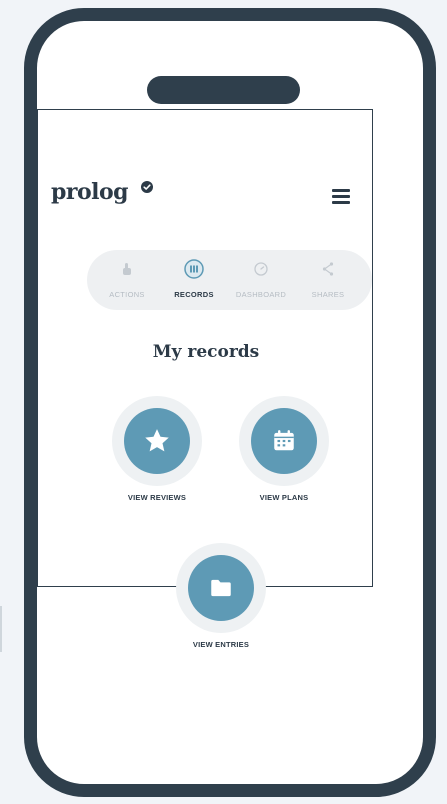  What do you see at coordinates (157, 497) in the screenshot?
I see `button-label: VIEW REVIEWS` at bounding box center [157, 497].